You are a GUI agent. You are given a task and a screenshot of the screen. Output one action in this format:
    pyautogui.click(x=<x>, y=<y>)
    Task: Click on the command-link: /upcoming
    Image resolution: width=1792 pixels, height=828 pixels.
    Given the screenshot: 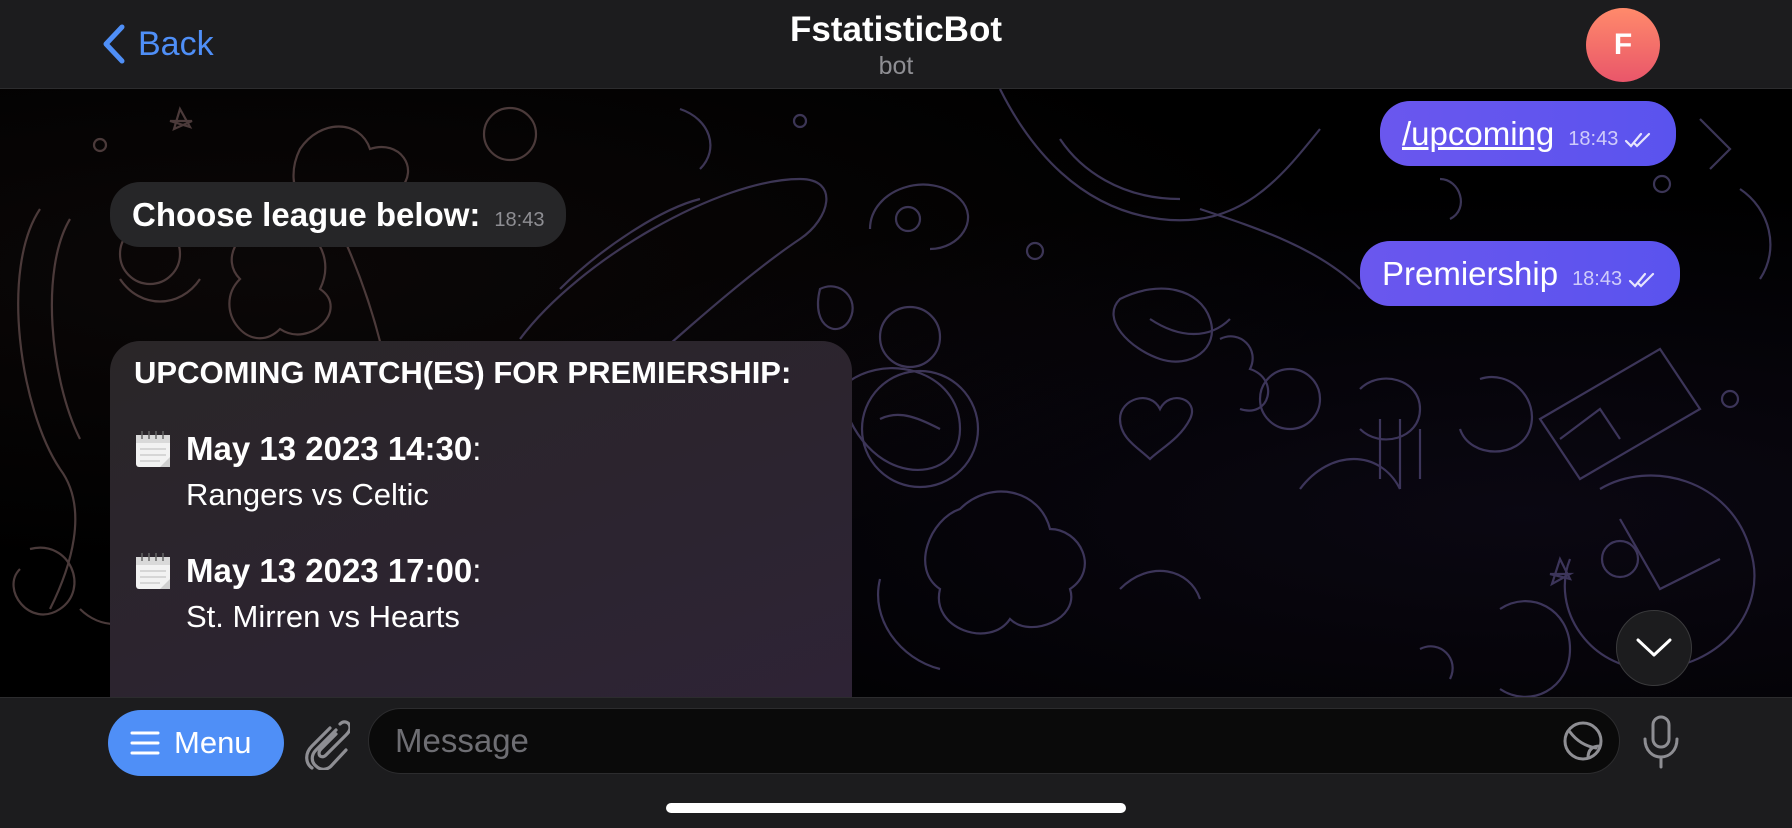 What is the action you would take?
    pyautogui.click(x=1478, y=134)
    